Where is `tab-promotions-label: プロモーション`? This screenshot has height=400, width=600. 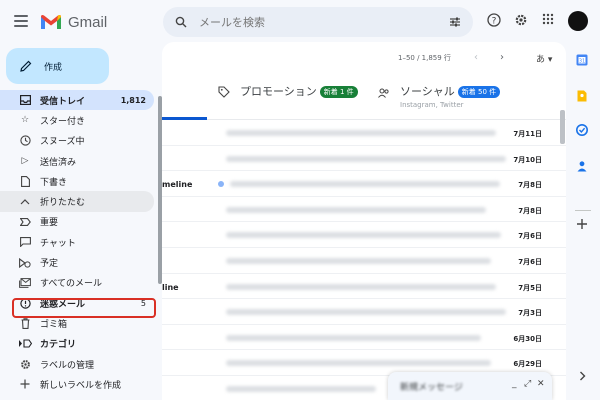 tab-promotions-label: プロモーション is located at coordinates (278, 91).